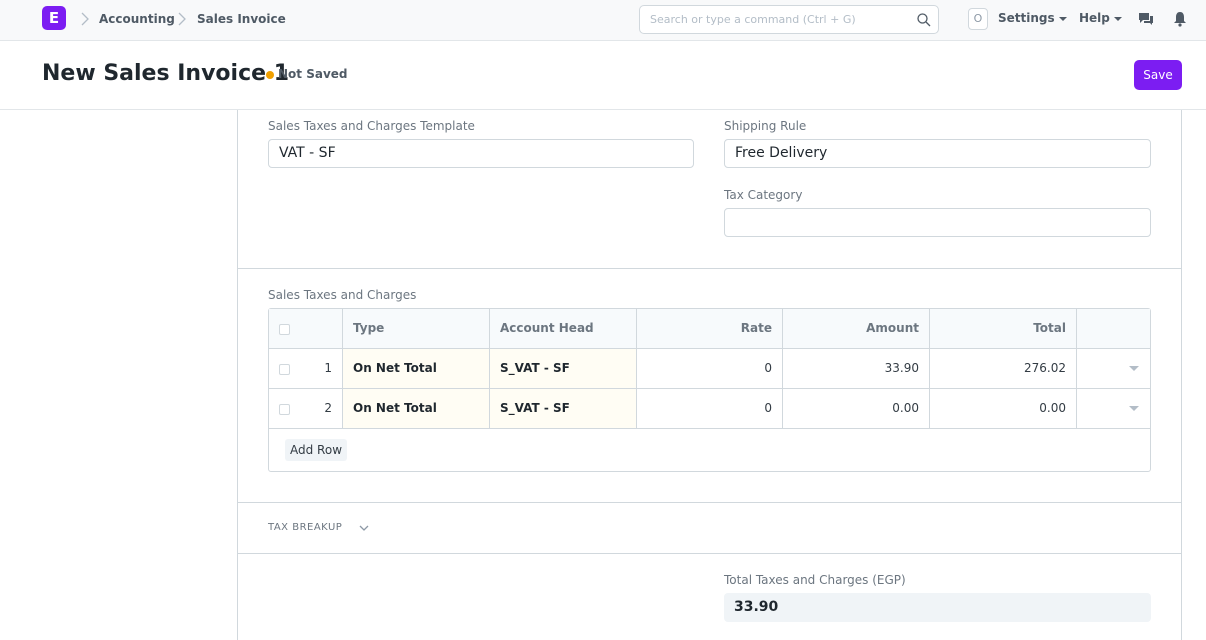  I want to click on total-cell: 0.00, so click(1003, 408).